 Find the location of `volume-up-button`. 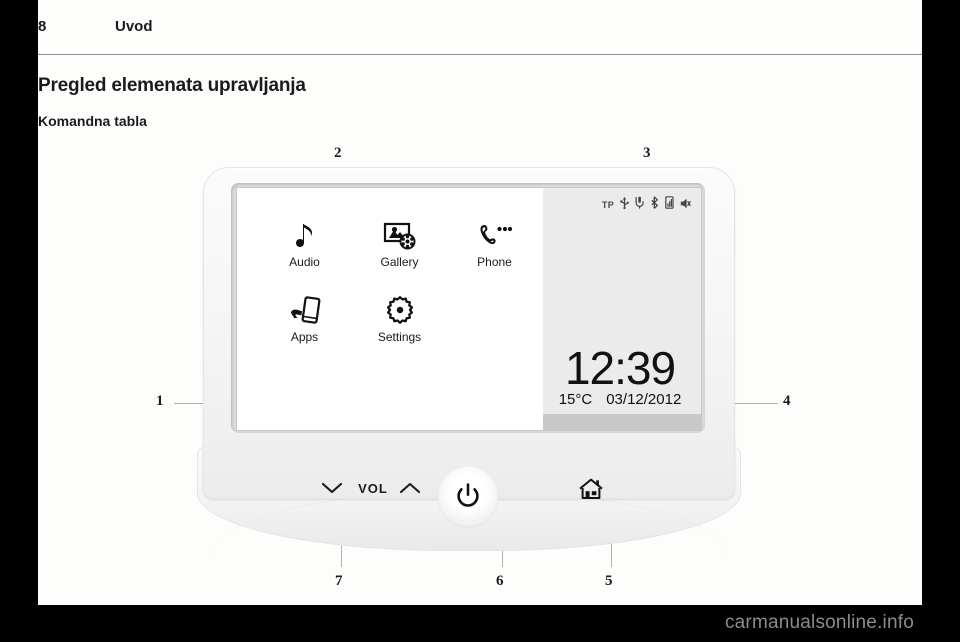

volume-up-button is located at coordinates (410, 488).